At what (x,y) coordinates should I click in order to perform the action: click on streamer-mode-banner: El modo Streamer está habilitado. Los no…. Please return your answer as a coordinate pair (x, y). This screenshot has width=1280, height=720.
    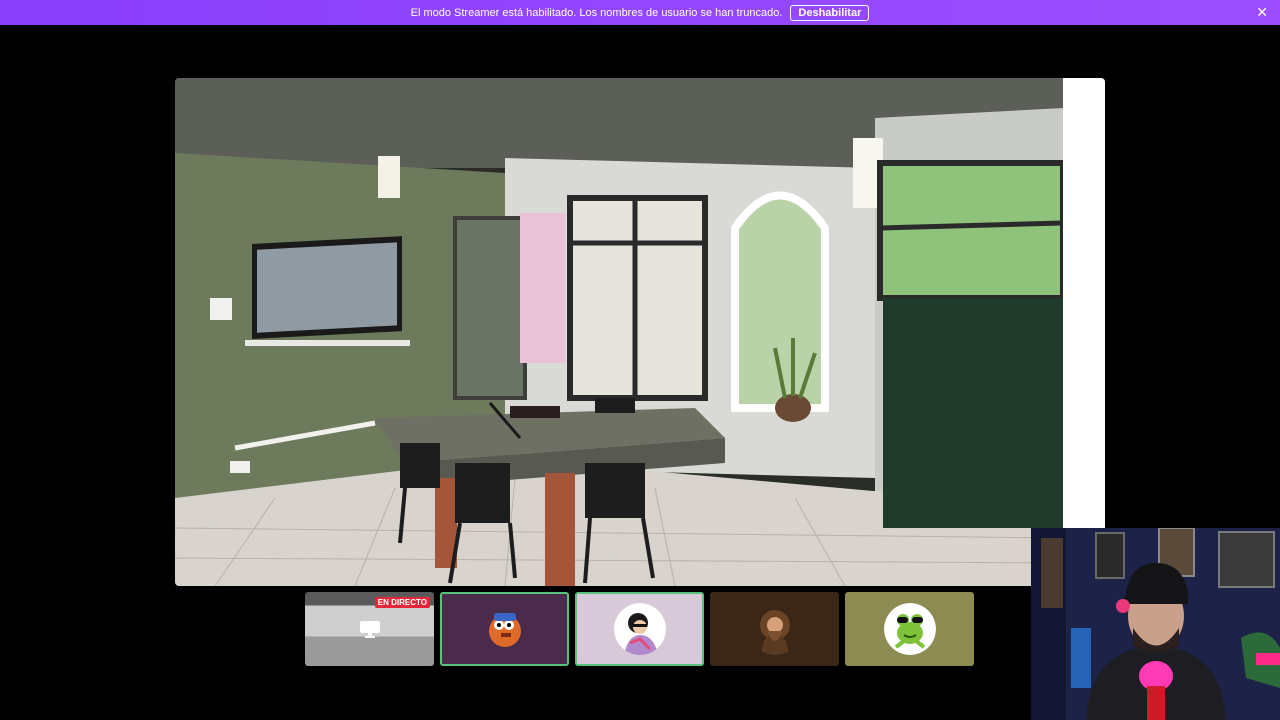
    Looking at the image, I should click on (640, 12).